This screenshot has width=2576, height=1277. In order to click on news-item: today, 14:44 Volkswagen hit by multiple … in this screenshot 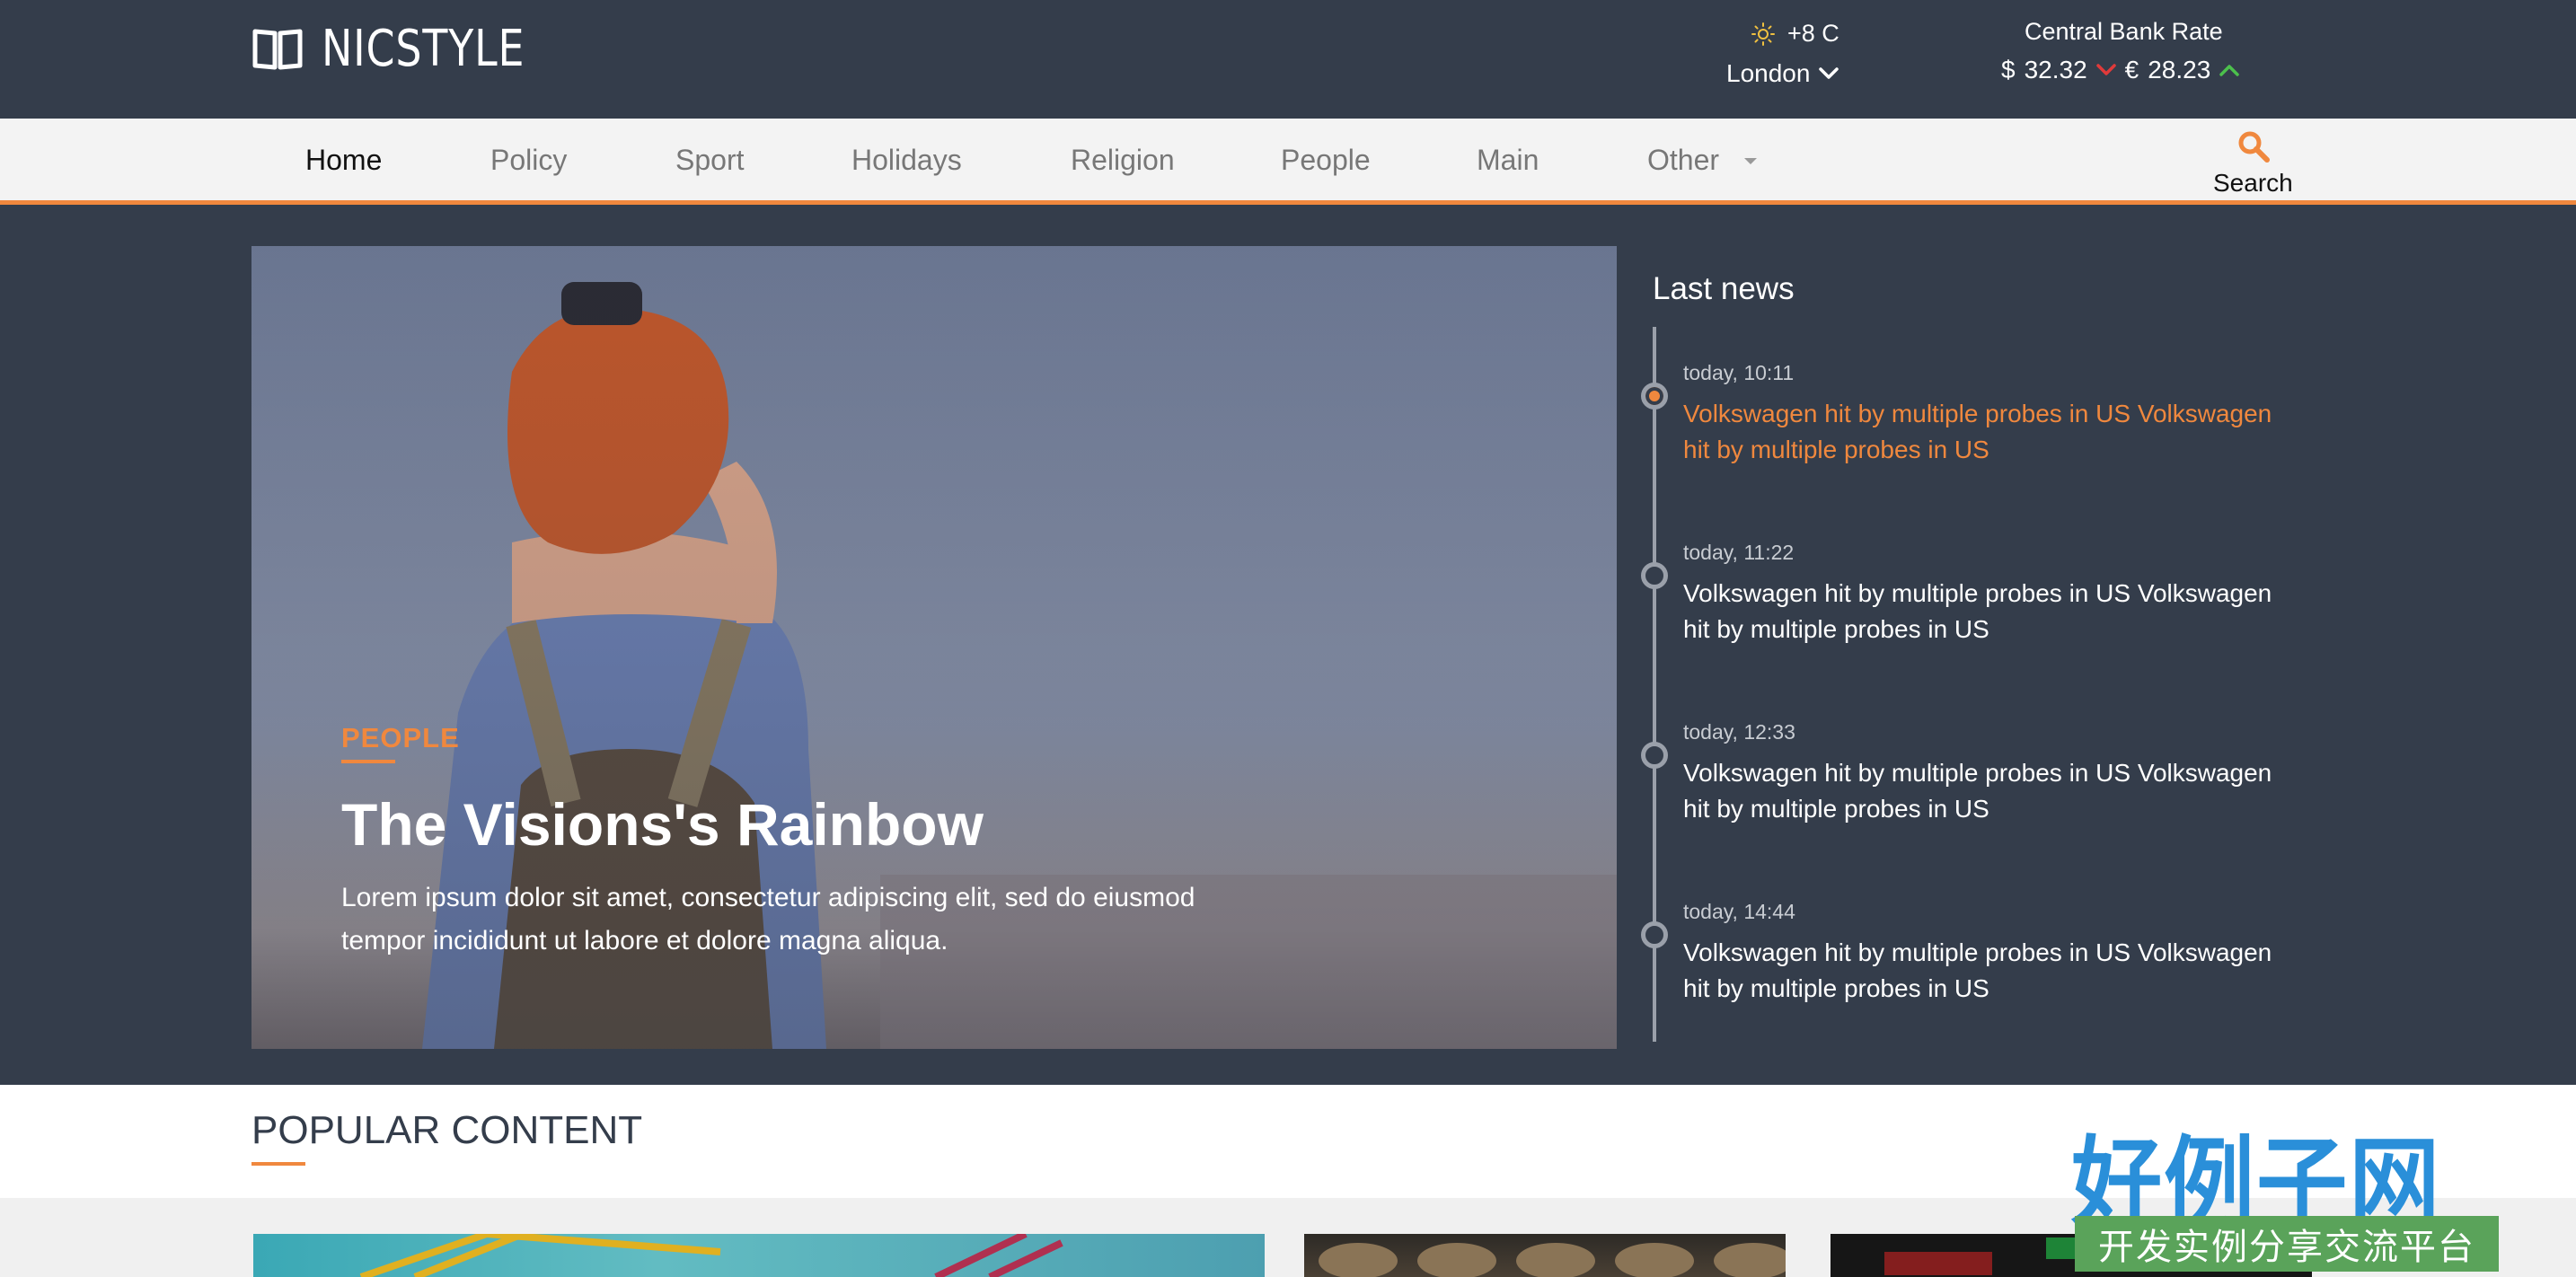, I will do `click(1988, 953)`.